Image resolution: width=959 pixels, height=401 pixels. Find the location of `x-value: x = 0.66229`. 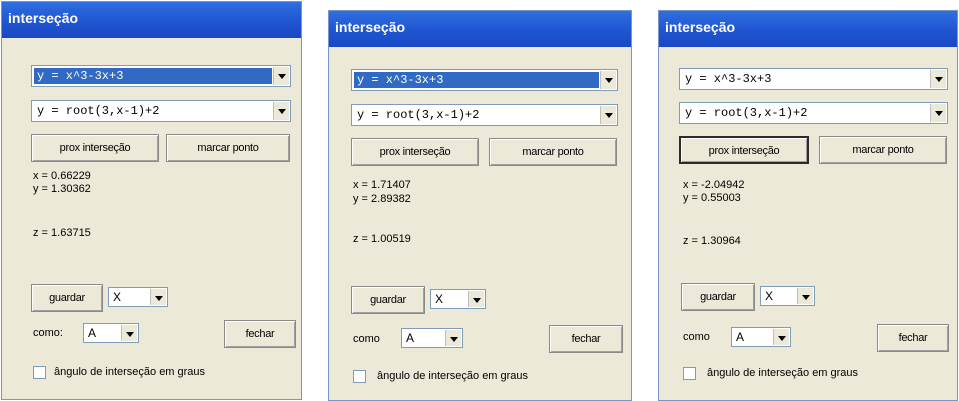

x-value: x = 0.66229 is located at coordinates (62, 176).